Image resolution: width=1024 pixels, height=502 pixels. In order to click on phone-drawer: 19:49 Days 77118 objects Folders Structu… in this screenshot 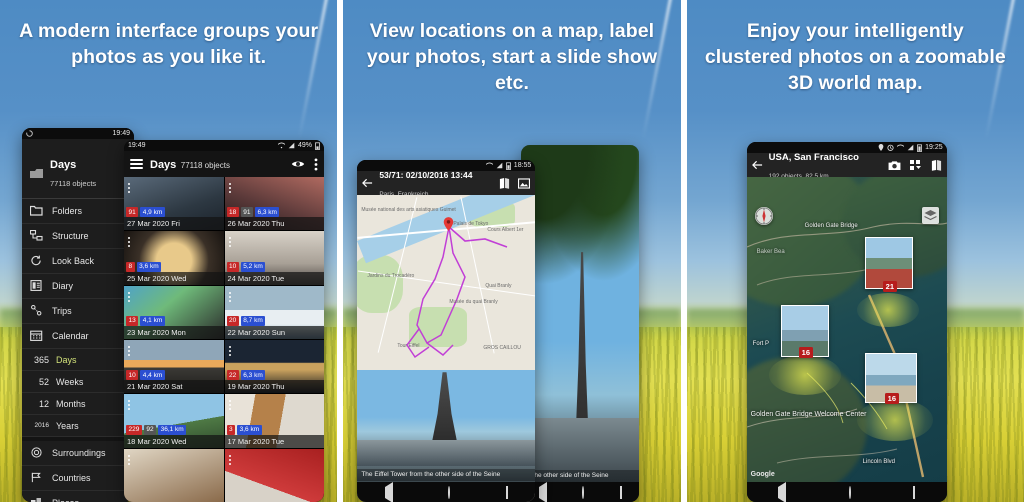, I will do `click(78, 315)`.